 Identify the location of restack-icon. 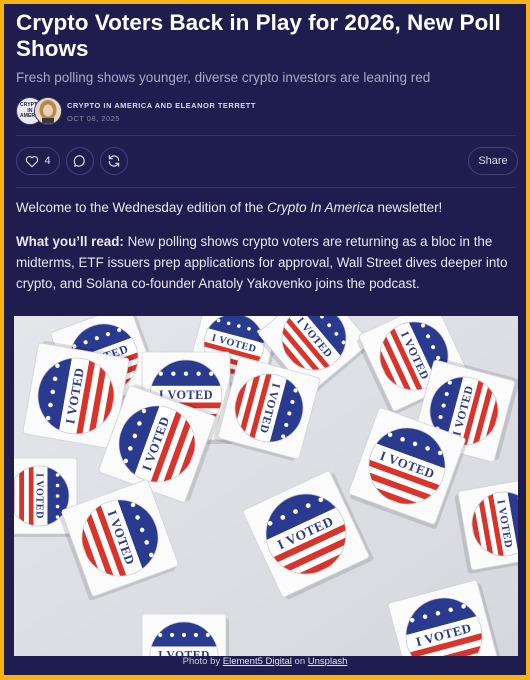
(114, 161).